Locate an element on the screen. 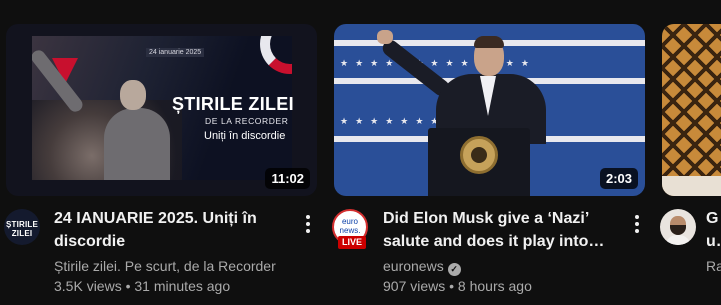 The height and width of the screenshot is (305, 721). avatar-logo-text: euro news. is located at coordinates (350, 226).